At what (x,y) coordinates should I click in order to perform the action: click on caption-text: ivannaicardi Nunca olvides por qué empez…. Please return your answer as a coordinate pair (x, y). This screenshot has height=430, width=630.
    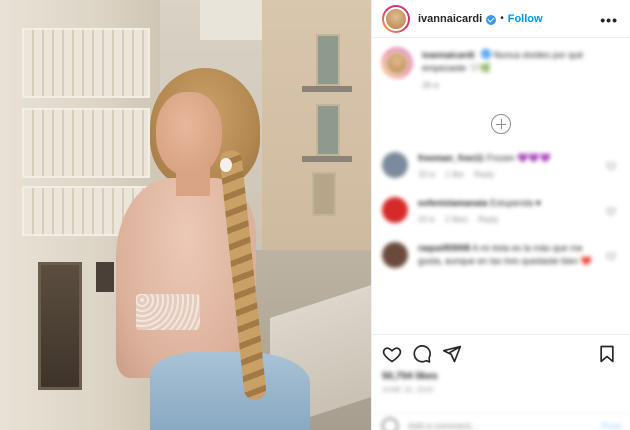
    Looking at the image, I should click on (517, 61).